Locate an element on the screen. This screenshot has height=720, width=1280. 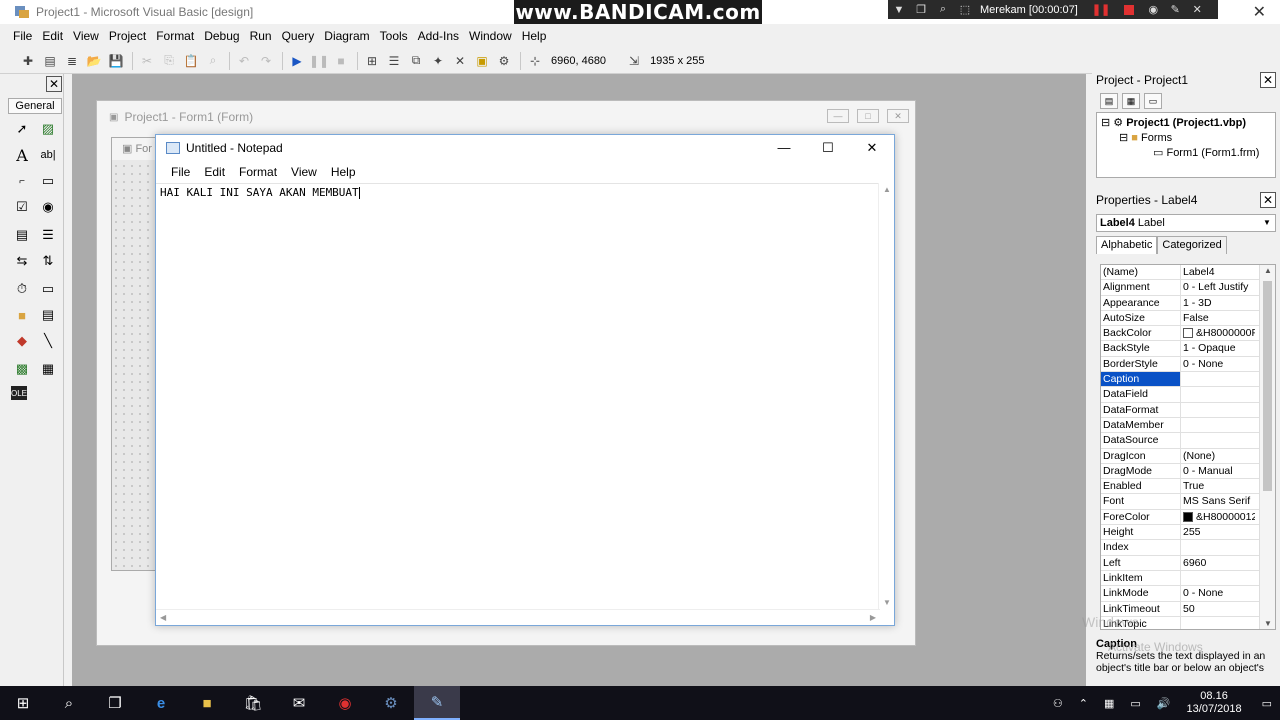
filelist-tool-icon: ▤ is located at coordinates (48, 315).